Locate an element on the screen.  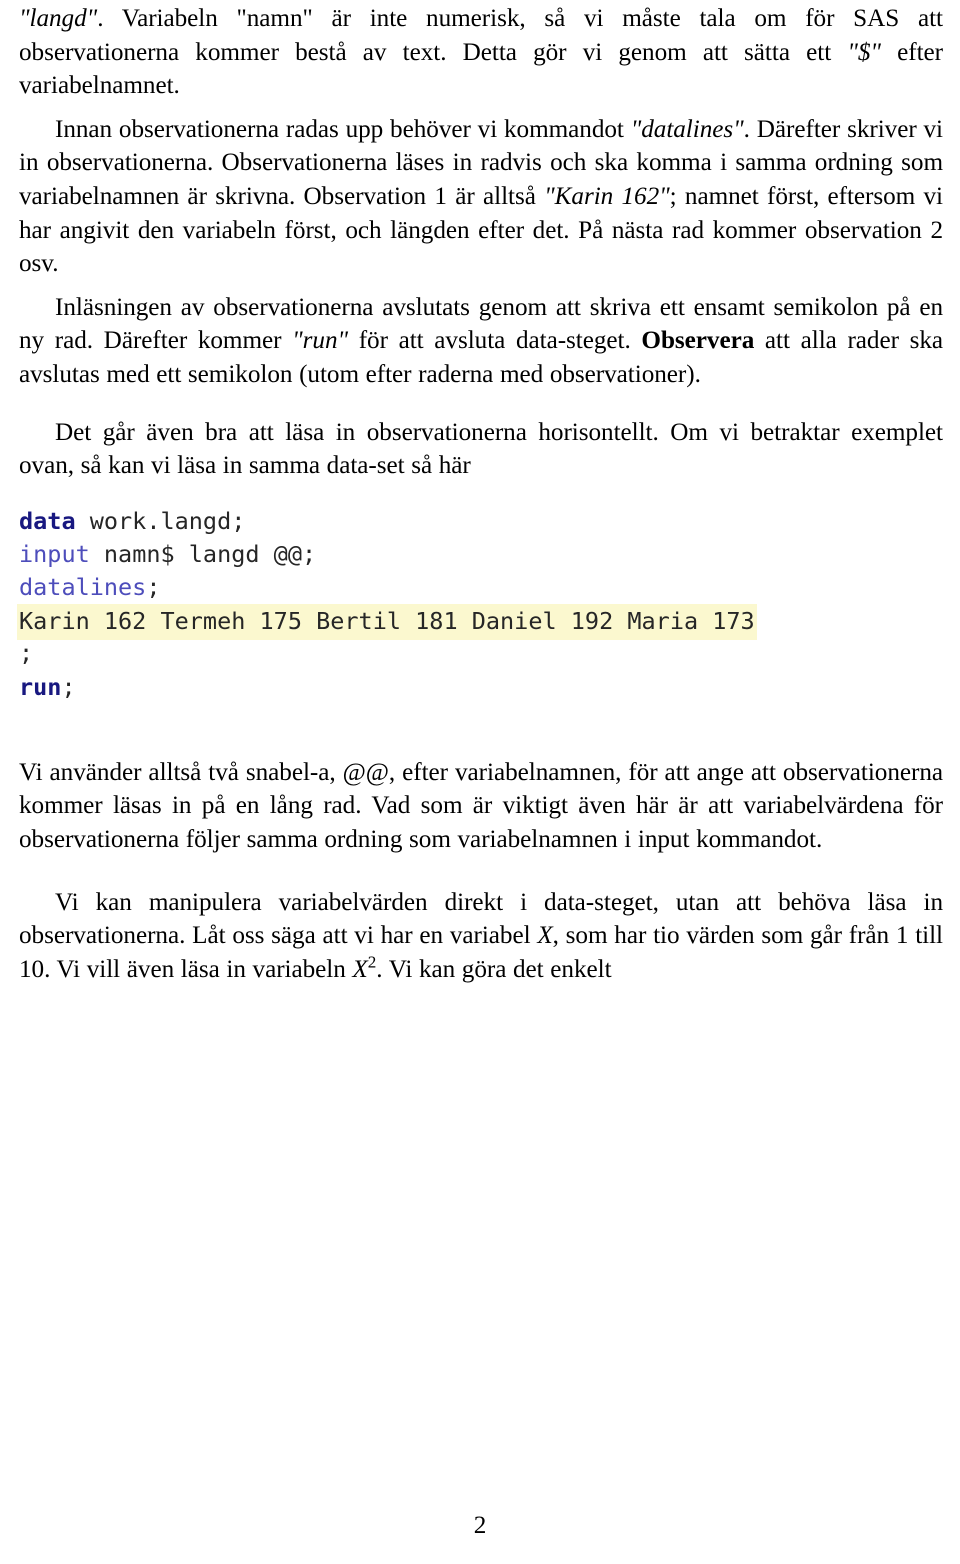
inline-italic-datalines: "datalines" is located at coordinates (687, 129).